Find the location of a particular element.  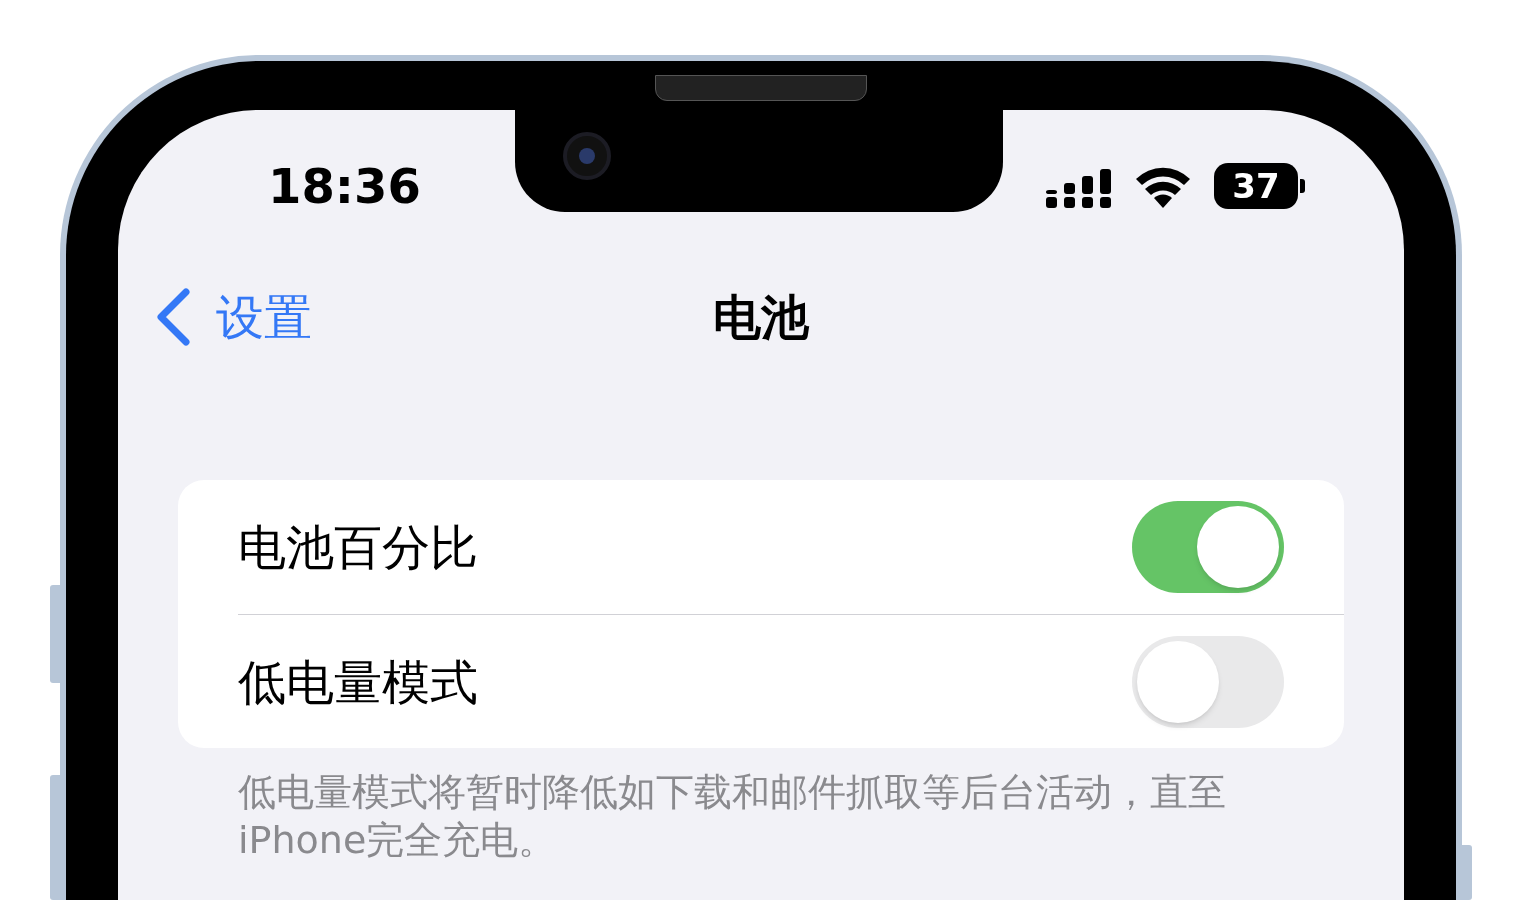

camera-icon is located at coordinates (587, 156).